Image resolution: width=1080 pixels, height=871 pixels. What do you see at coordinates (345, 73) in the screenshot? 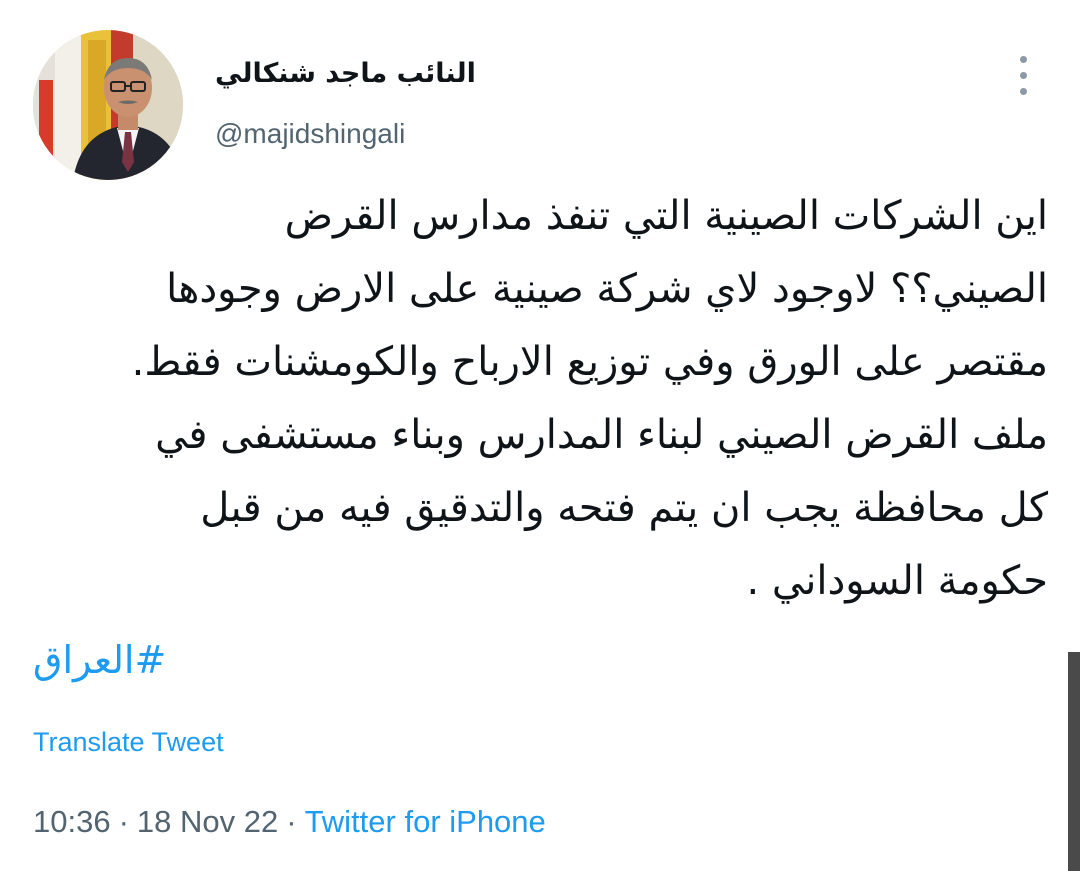
I see `author-display-name: النائب ماجد شنكالي` at bounding box center [345, 73].